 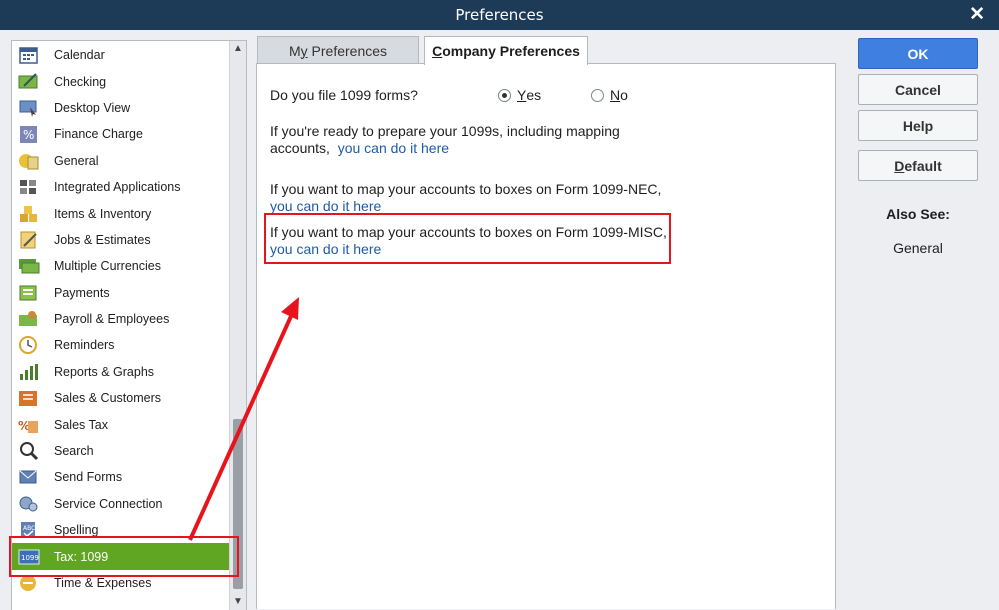 What do you see at coordinates (104, 371) in the screenshot?
I see `sidebar-item-label: Reports & Graphs` at bounding box center [104, 371].